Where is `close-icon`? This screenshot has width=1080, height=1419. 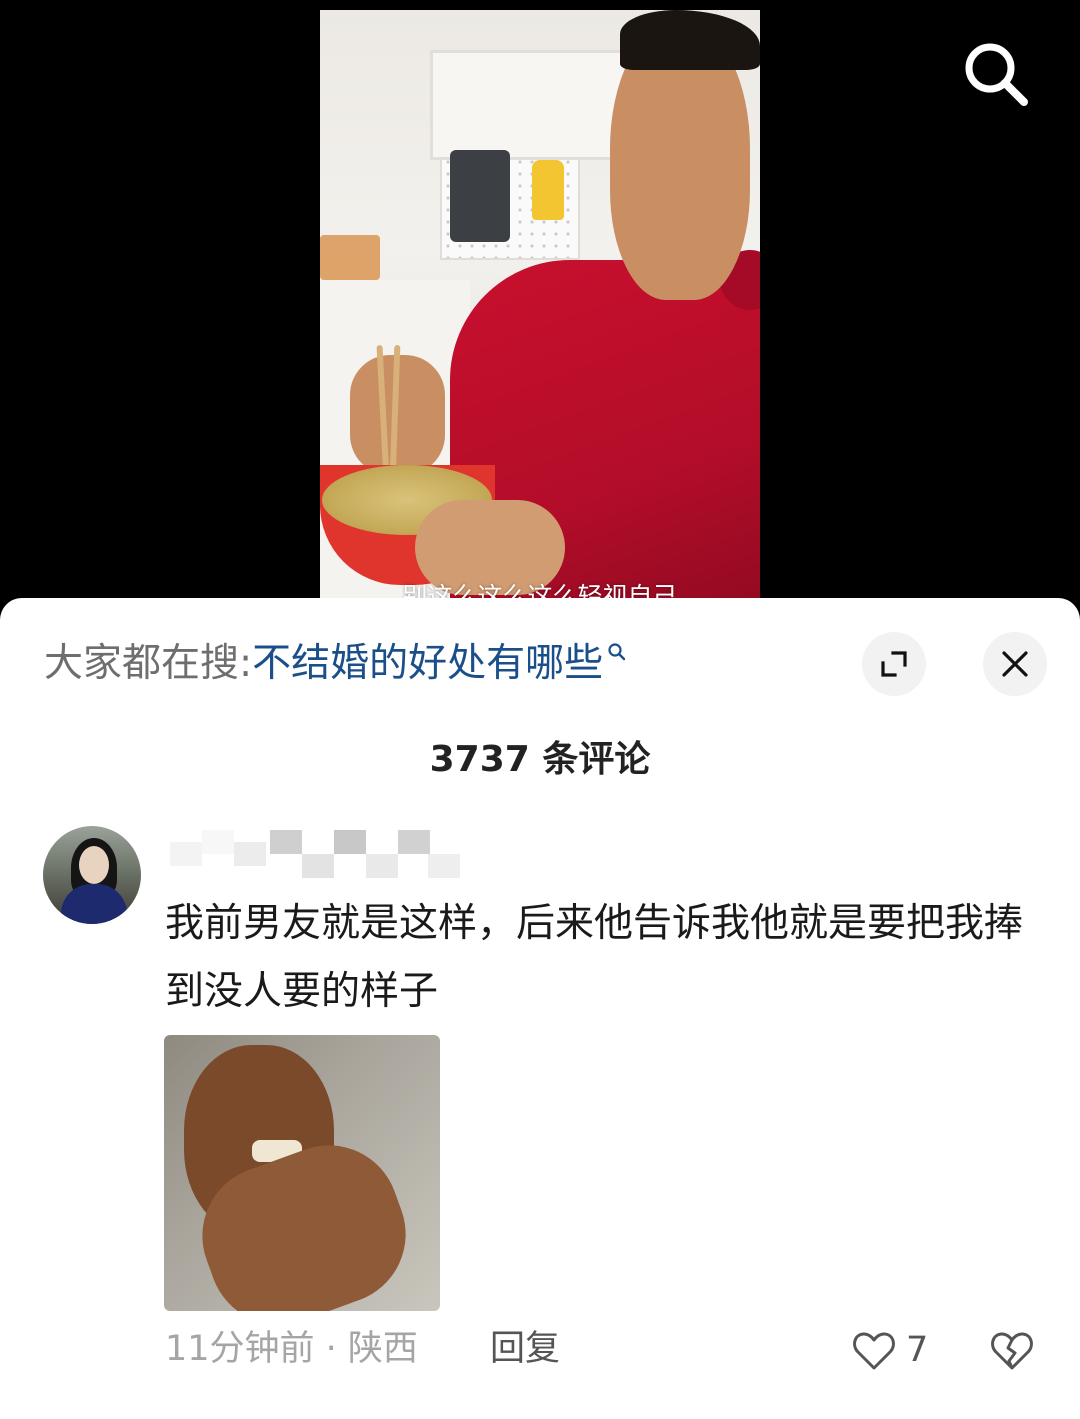 close-icon is located at coordinates (1015, 664).